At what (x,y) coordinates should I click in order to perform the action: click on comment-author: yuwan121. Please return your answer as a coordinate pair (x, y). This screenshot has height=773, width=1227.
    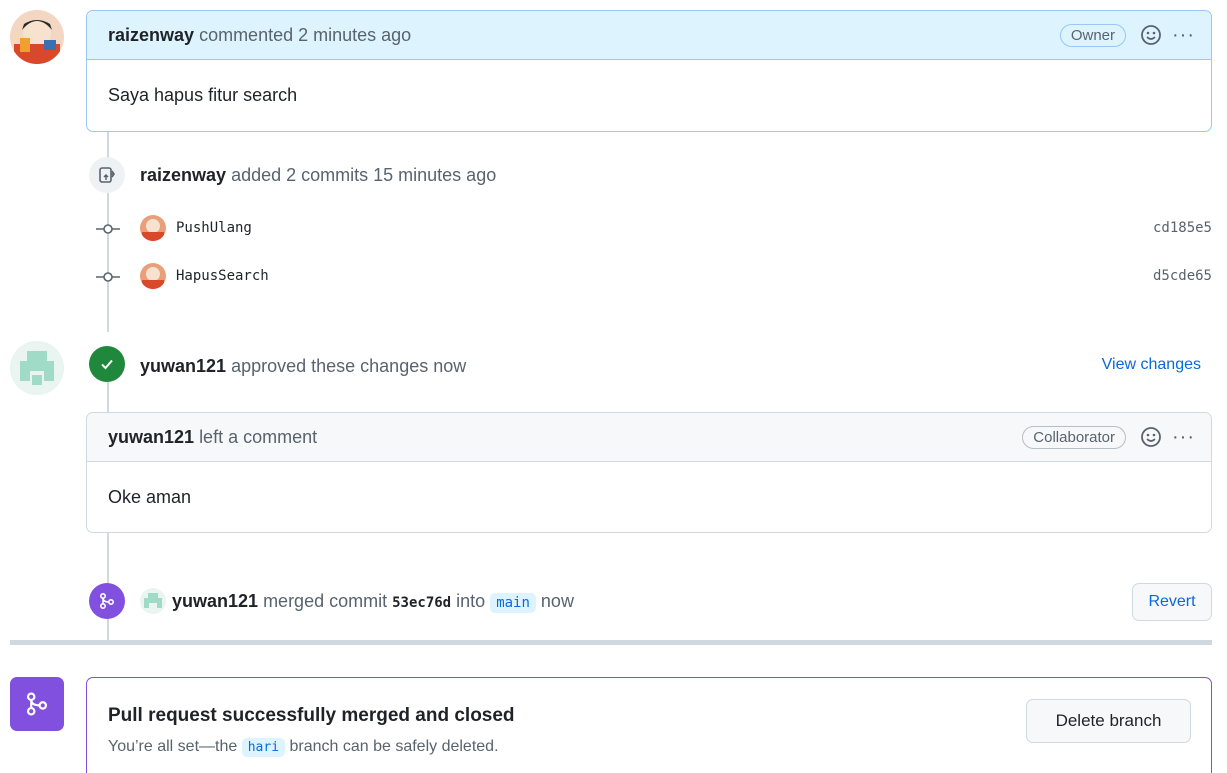
    Looking at the image, I should click on (151, 437).